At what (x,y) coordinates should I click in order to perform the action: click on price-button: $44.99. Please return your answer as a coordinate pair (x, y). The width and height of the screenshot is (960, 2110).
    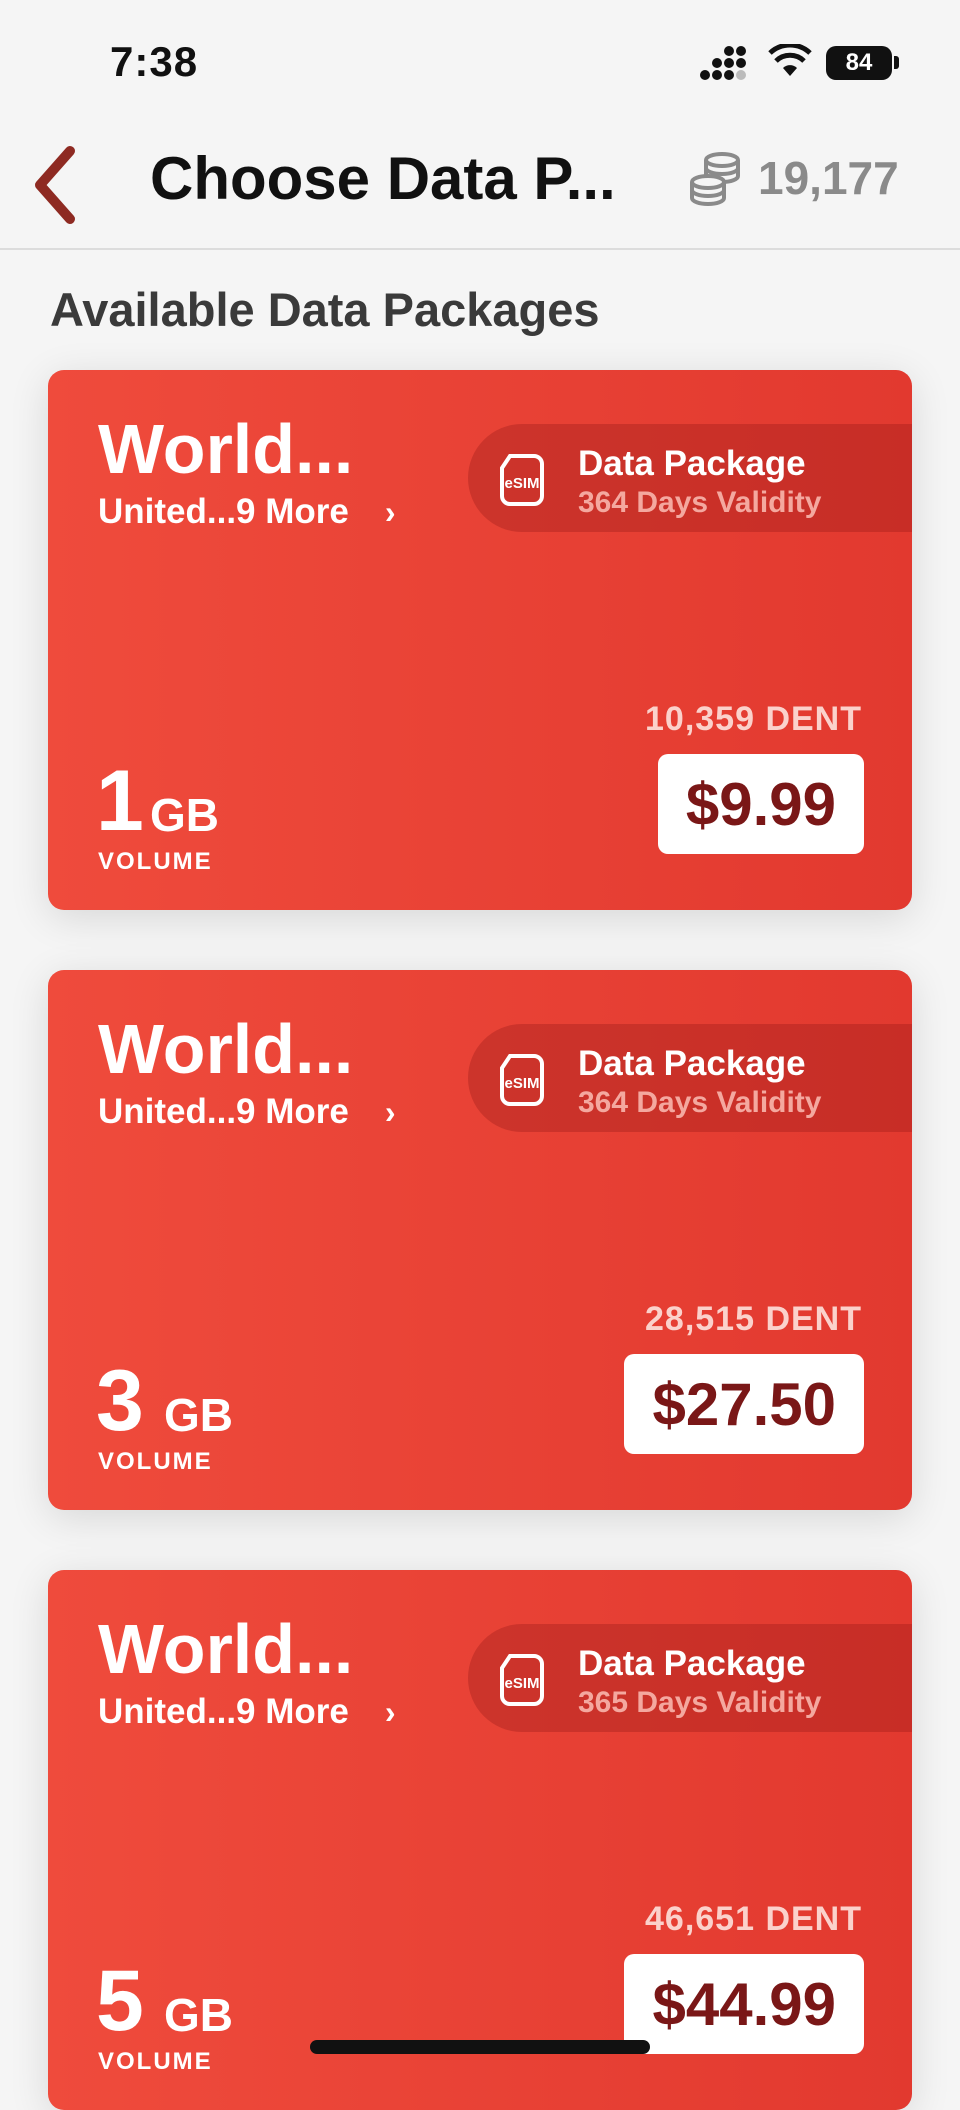
    Looking at the image, I should click on (744, 2004).